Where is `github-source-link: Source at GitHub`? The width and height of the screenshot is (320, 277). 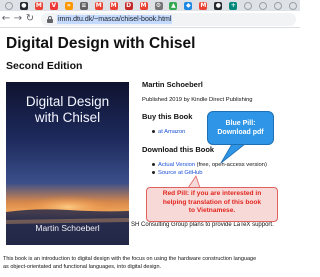 github-source-link: Source at GitHub is located at coordinates (180, 173).